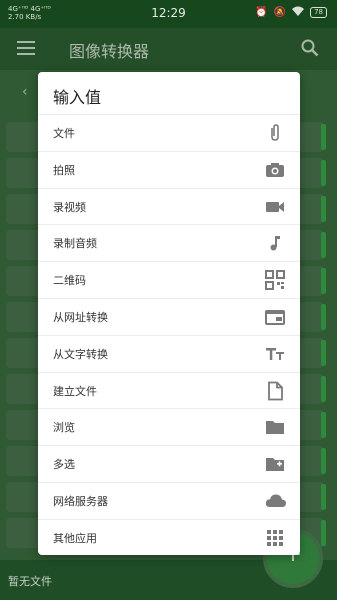  Describe the element at coordinates (168, 49) in the screenshot. I see `app-bar: 图像转换器` at that location.